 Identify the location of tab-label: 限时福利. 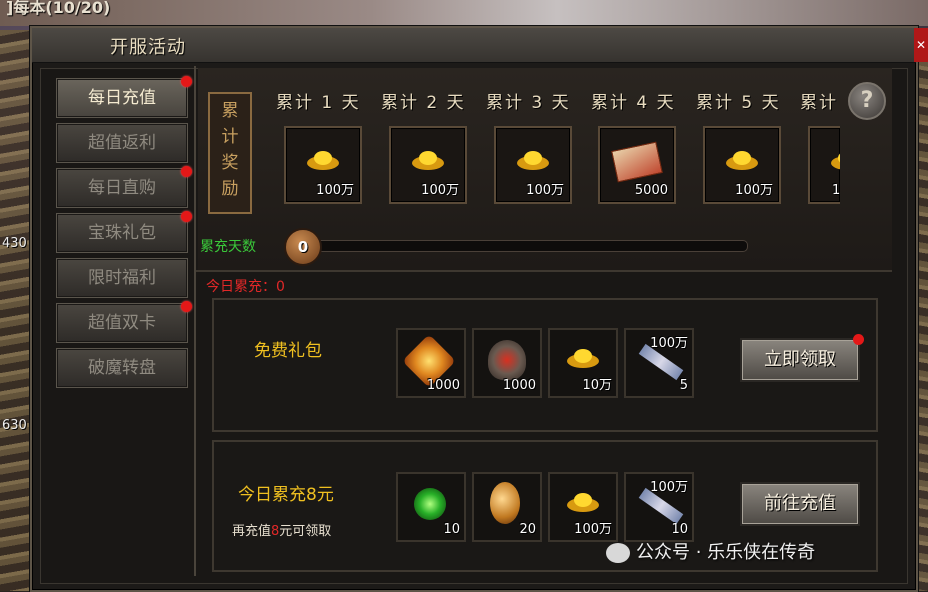
(122, 278).